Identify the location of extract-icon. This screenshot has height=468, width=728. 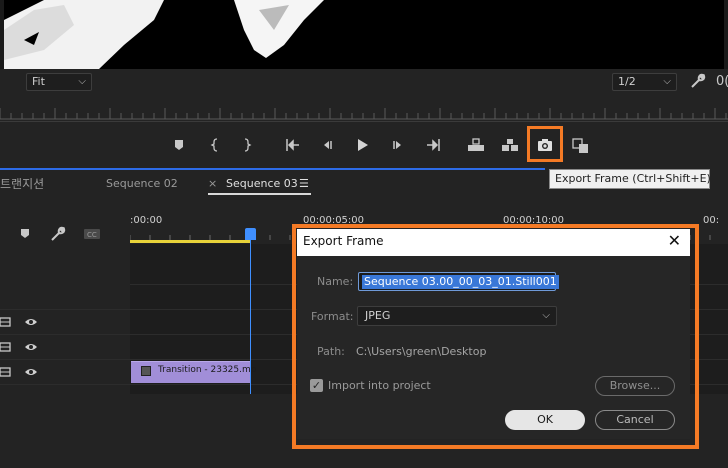
(510, 145).